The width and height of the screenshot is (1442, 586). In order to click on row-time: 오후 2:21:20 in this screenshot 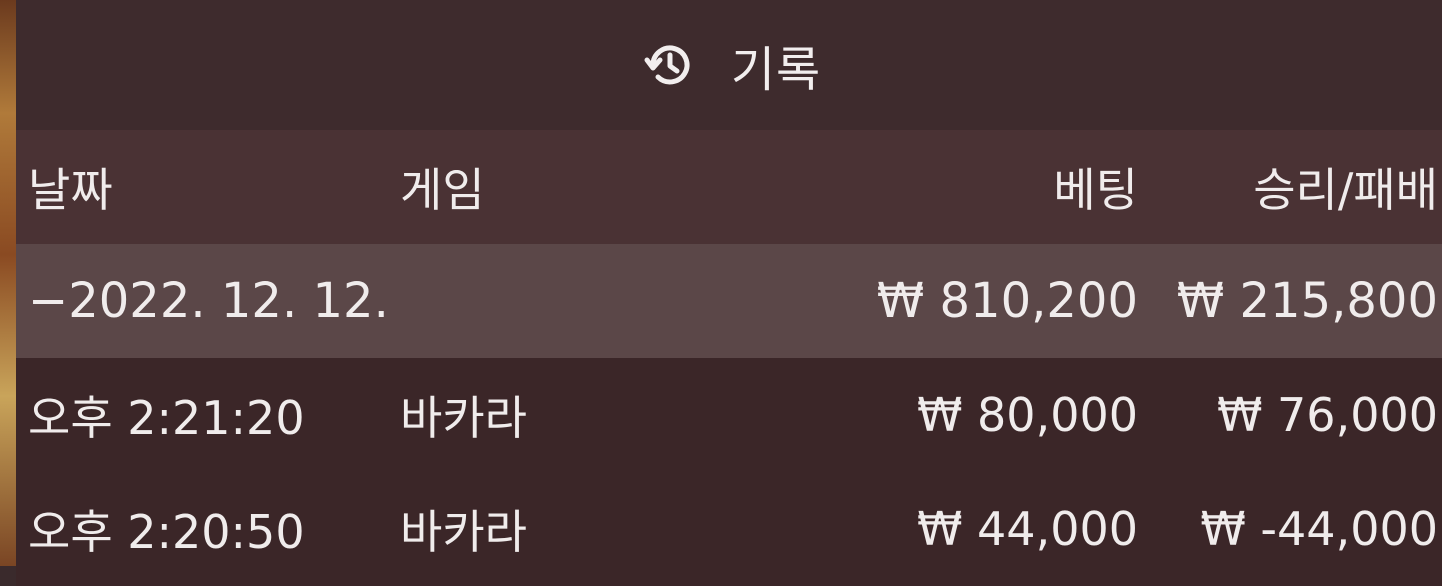, I will do `click(166, 418)`.